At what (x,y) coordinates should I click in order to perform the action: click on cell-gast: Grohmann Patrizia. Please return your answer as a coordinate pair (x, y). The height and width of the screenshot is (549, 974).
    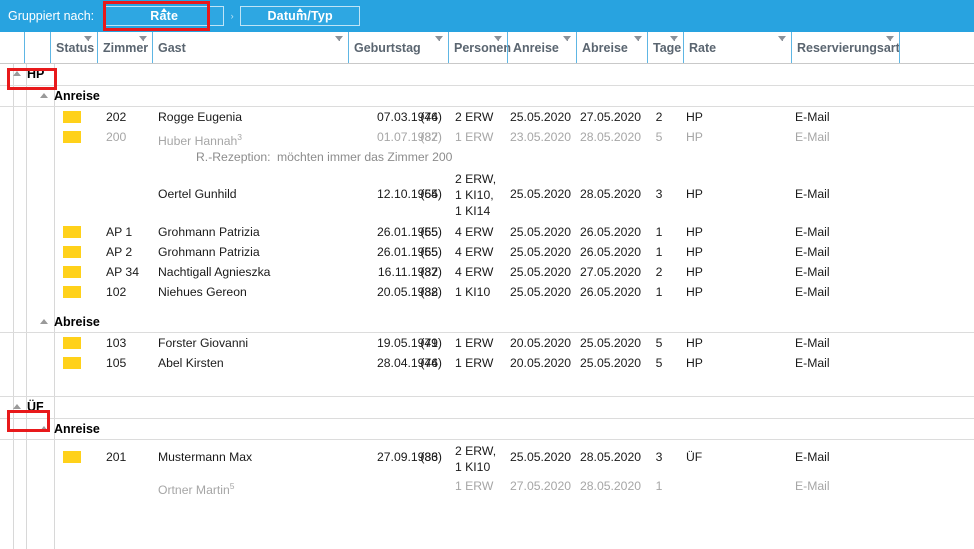
    Looking at the image, I should click on (209, 232).